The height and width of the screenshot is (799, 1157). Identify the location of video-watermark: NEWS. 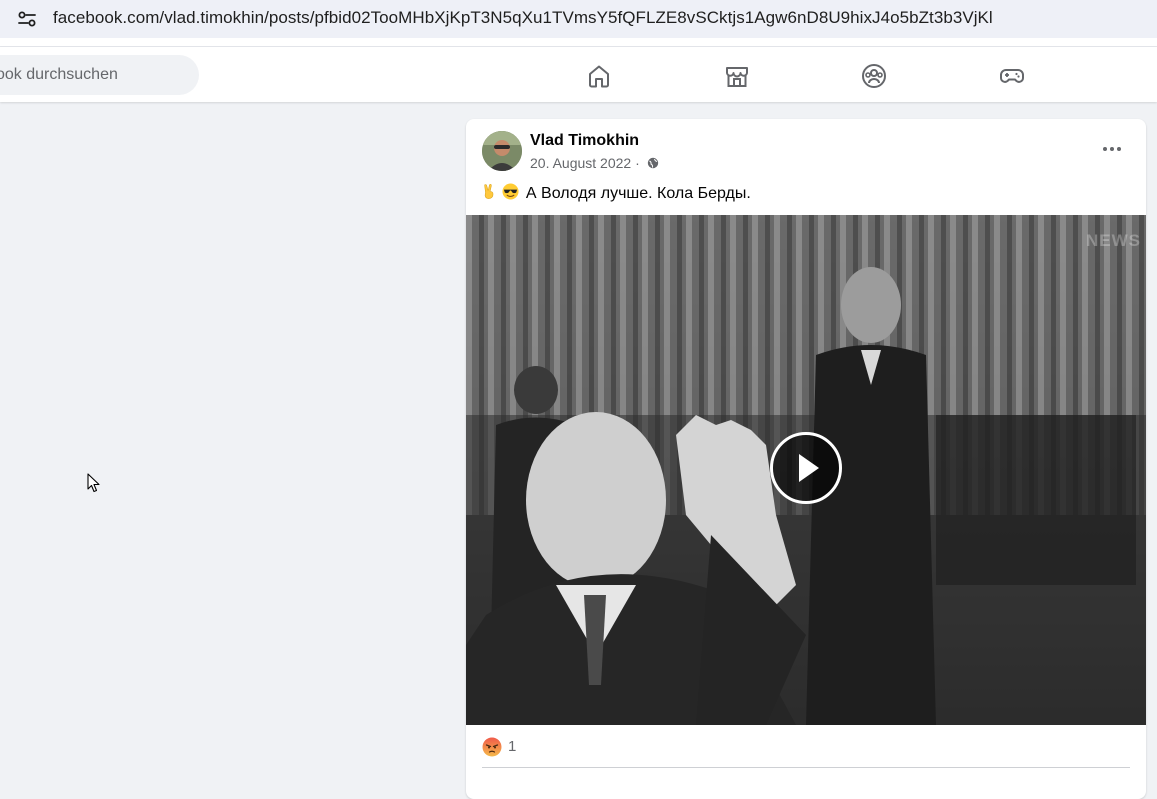
(1113, 240).